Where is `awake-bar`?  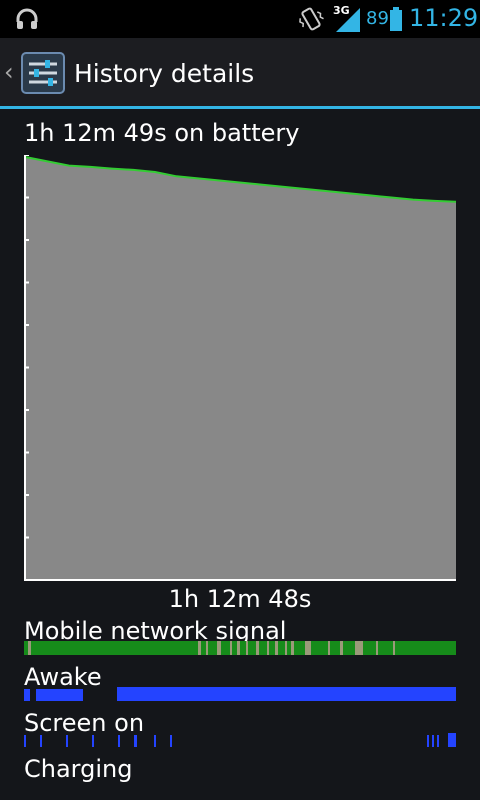 awake-bar is located at coordinates (240, 694).